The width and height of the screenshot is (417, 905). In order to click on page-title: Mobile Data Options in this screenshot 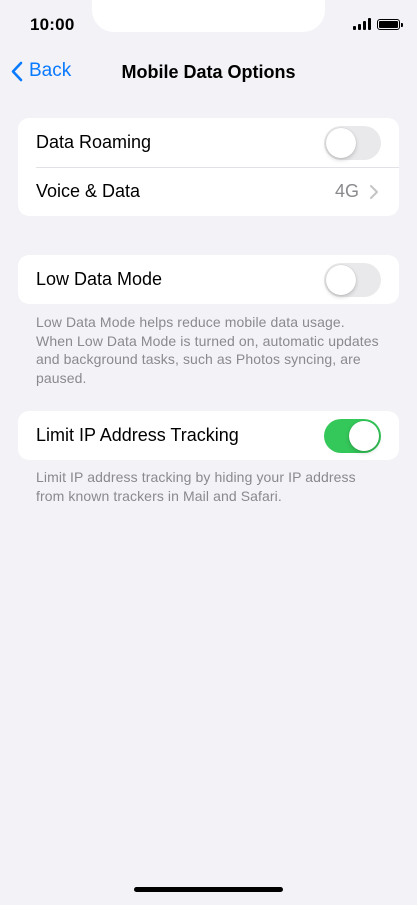, I will do `click(208, 72)`.